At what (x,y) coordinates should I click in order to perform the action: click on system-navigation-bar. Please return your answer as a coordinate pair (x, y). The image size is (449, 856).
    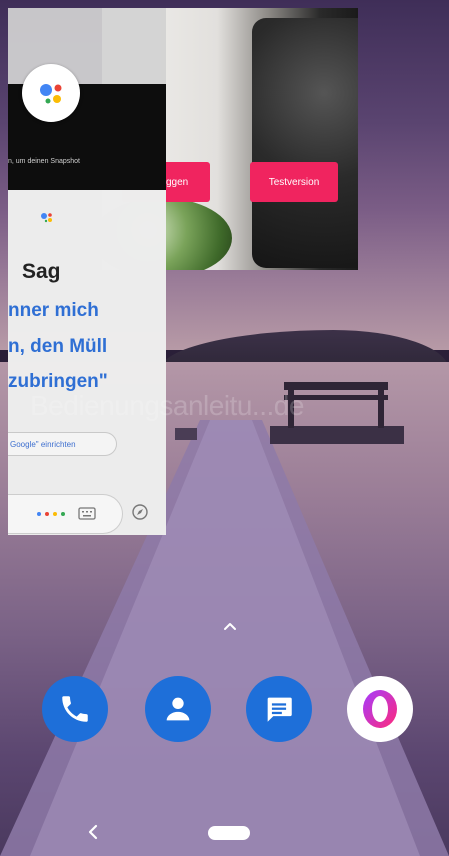
    Looking at the image, I should click on (224, 832).